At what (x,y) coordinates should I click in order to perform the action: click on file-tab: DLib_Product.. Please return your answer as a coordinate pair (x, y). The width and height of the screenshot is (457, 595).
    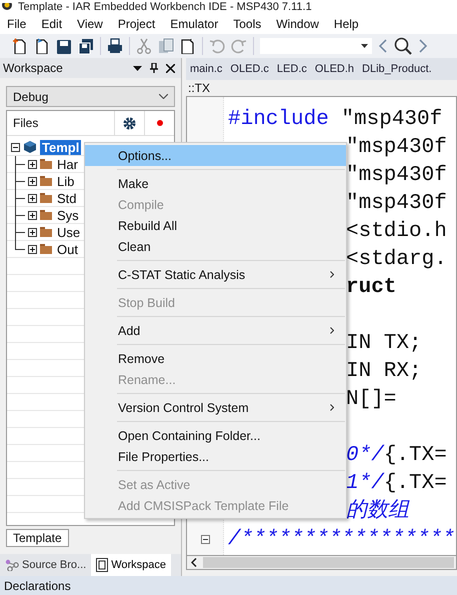
    Looking at the image, I should click on (397, 69).